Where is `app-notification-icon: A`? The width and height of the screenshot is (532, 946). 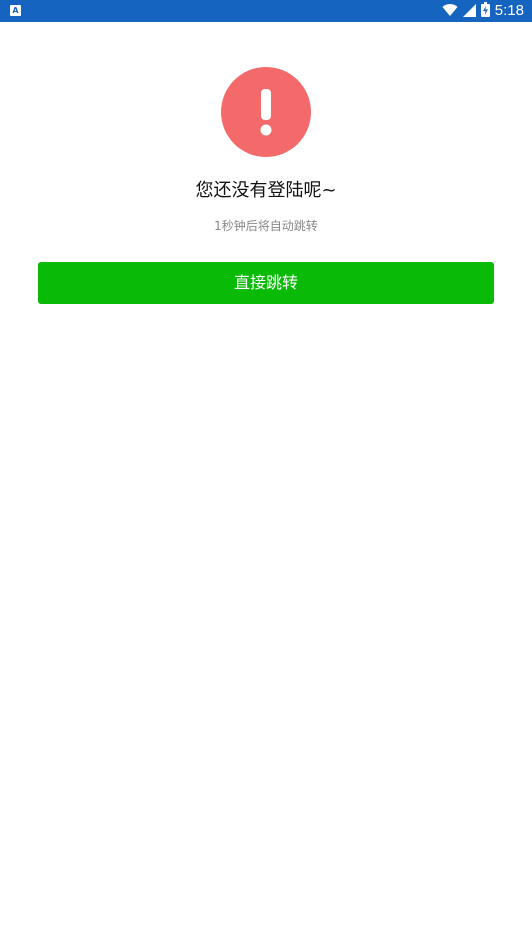
app-notification-icon: A is located at coordinates (15, 10).